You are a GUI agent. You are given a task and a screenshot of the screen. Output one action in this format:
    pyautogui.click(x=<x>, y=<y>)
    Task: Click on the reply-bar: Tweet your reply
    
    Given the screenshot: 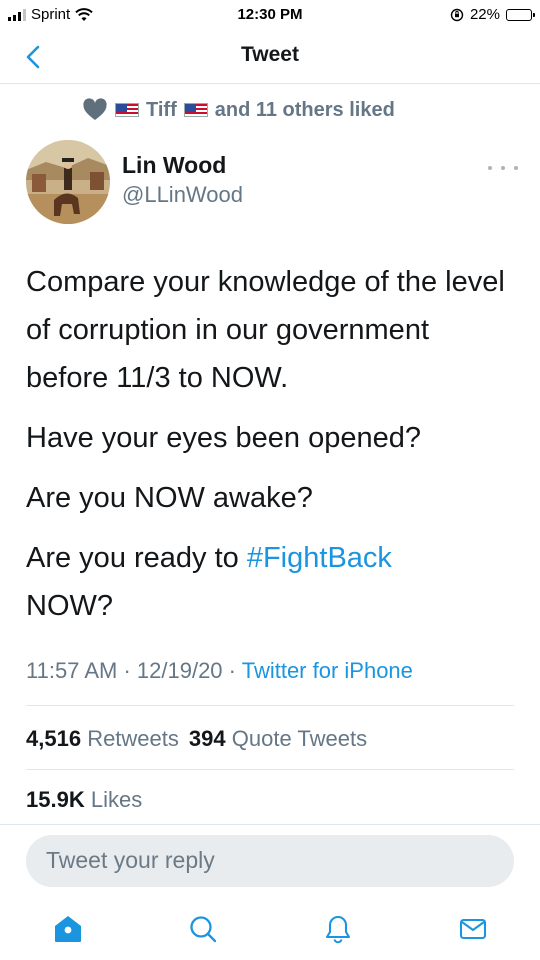 What is the action you would take?
    pyautogui.click(x=270, y=862)
    